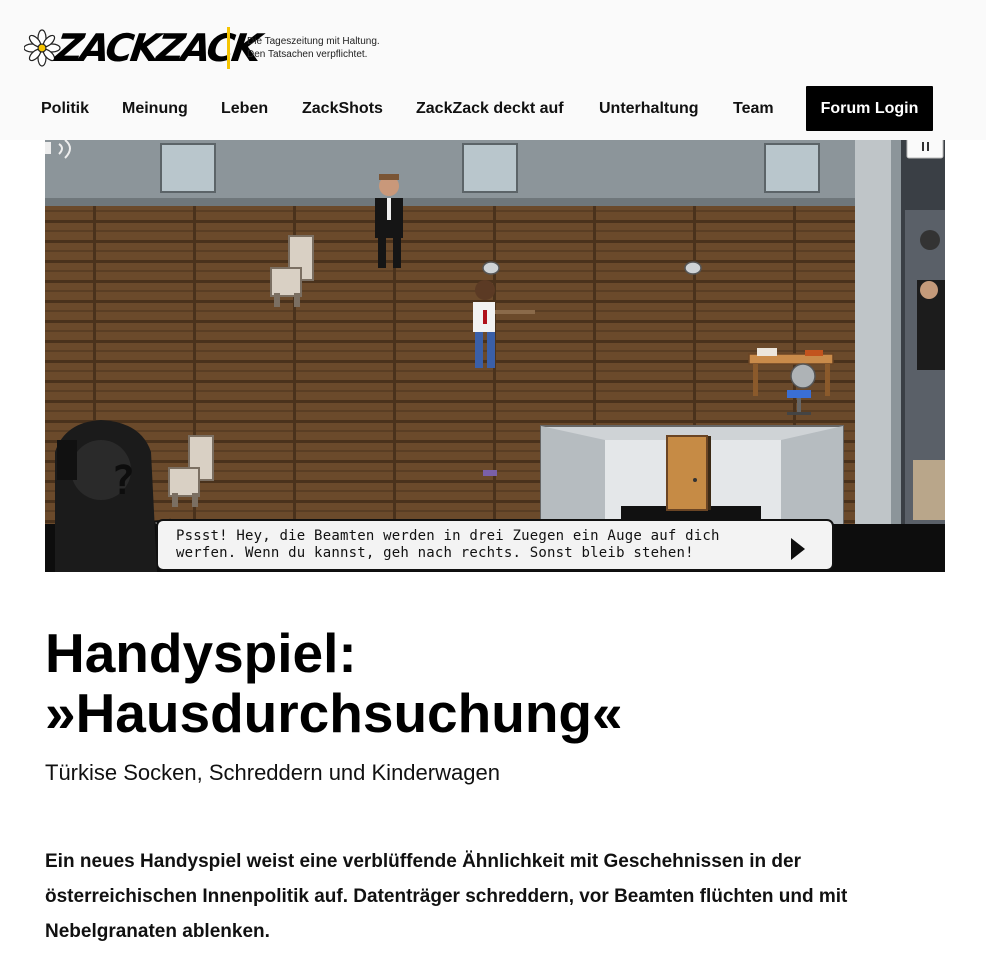  What do you see at coordinates (649, 109) in the screenshot?
I see `nav-item-unterhaltung: Unterhaltung` at bounding box center [649, 109].